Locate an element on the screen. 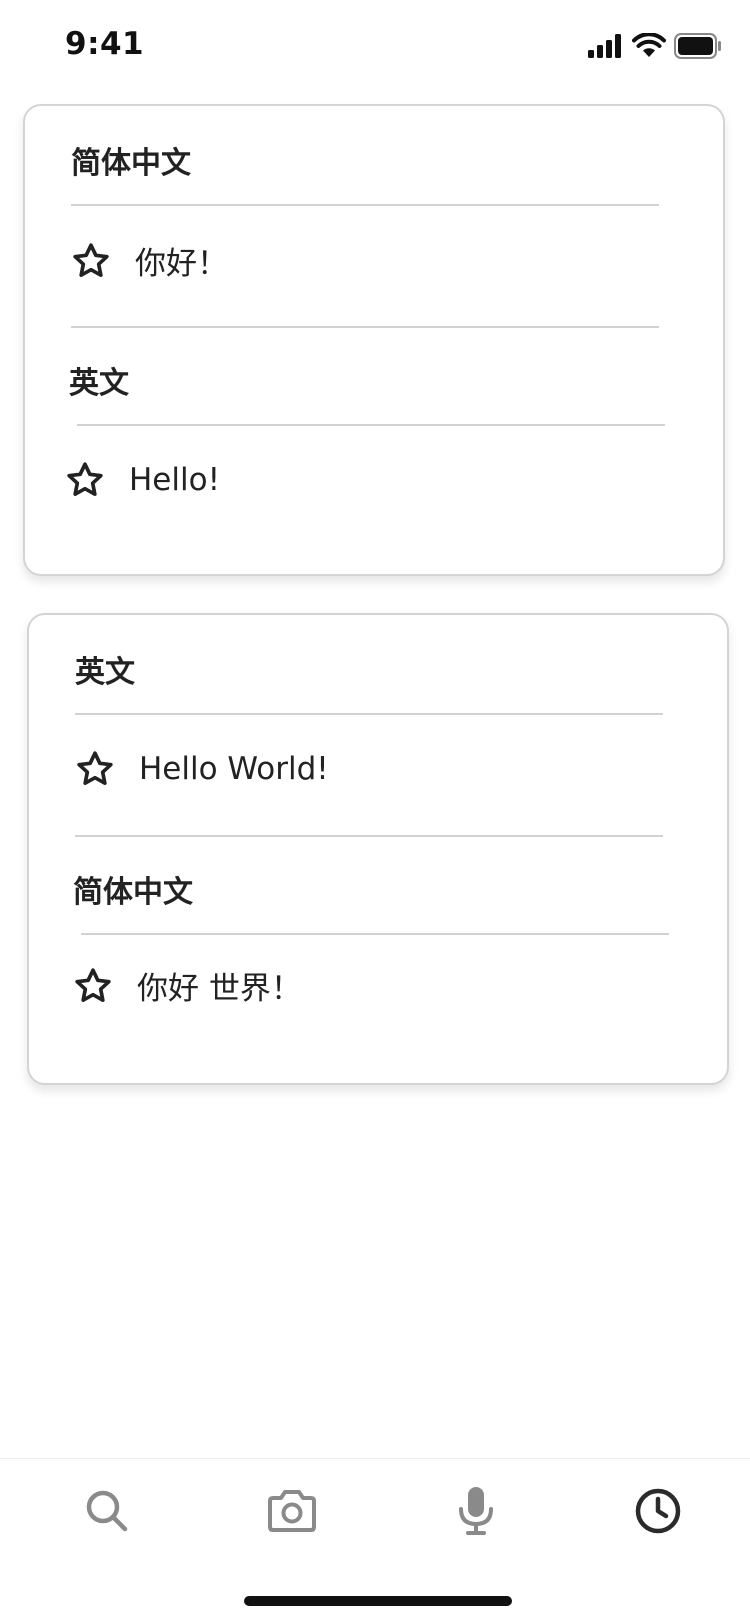 Image resolution: width=750 pixels, height=1624 pixels. history-clock-icon is located at coordinates (658, 1511).